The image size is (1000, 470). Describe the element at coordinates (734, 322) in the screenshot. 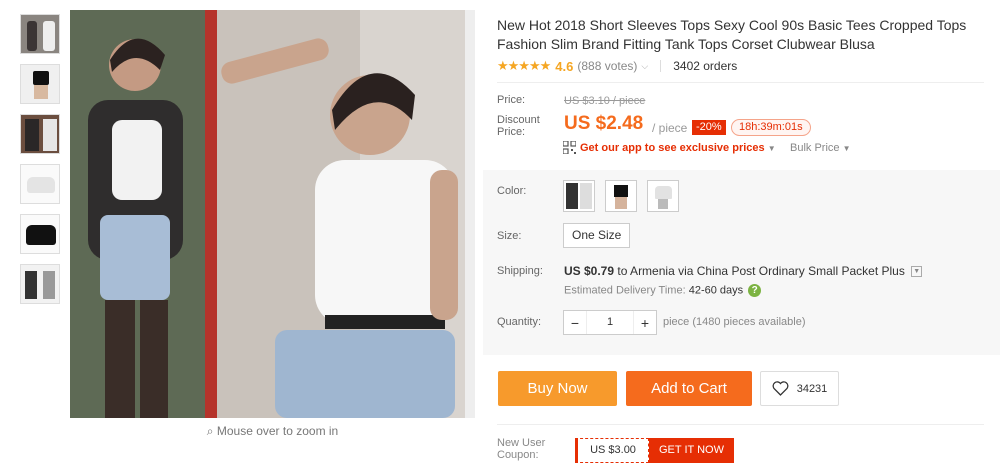

I see `quantity-availability: piece (1480 pieces available)` at that location.